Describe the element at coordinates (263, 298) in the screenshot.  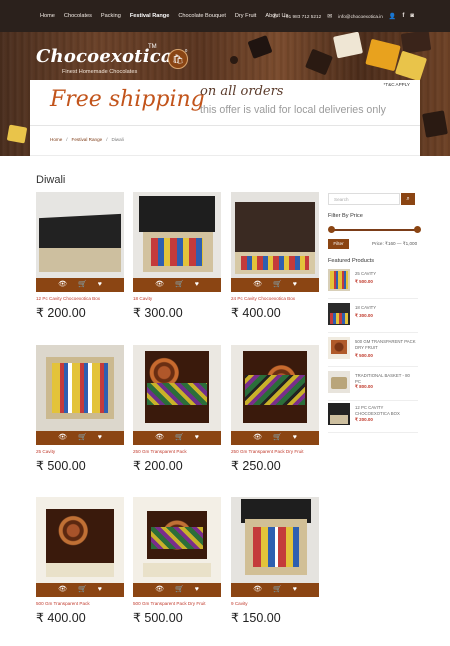
I see `product-name: 24 Pc Cavity Chocoexotica Box` at that location.